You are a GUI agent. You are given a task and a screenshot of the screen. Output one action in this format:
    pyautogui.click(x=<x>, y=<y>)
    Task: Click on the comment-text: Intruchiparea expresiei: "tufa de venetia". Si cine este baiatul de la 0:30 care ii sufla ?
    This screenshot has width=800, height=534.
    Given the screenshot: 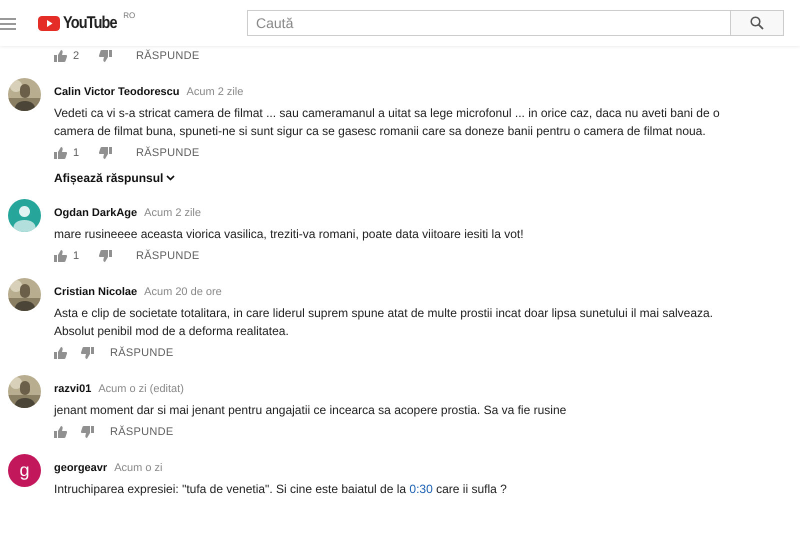 What is the action you would take?
    pyautogui.click(x=281, y=489)
    